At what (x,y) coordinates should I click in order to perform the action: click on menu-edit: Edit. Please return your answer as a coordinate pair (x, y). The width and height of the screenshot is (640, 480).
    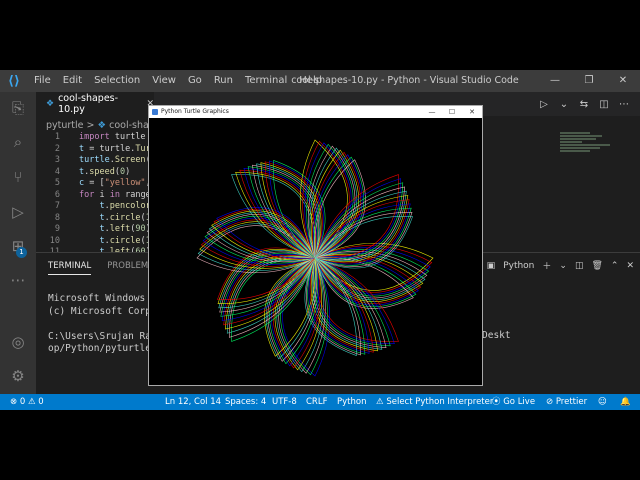
    Looking at the image, I should click on (72, 81).